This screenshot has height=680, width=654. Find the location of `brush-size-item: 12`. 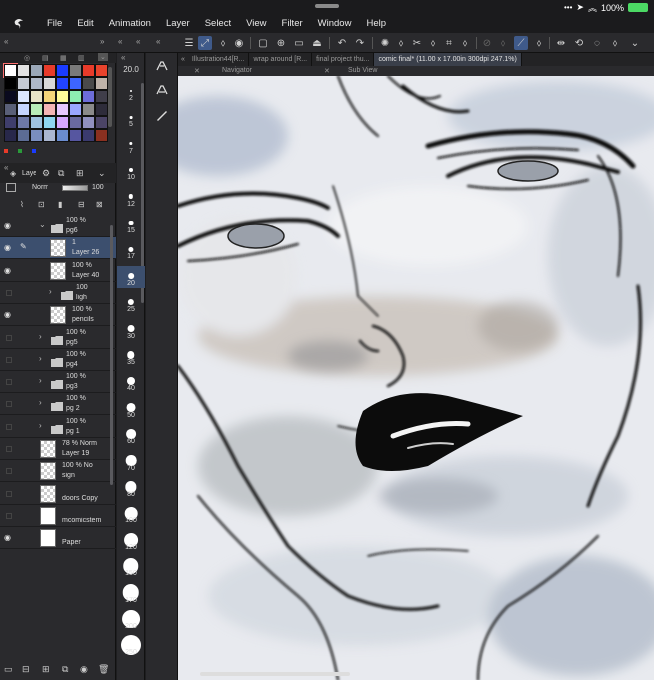

brush-size-item: 12 is located at coordinates (131, 198).